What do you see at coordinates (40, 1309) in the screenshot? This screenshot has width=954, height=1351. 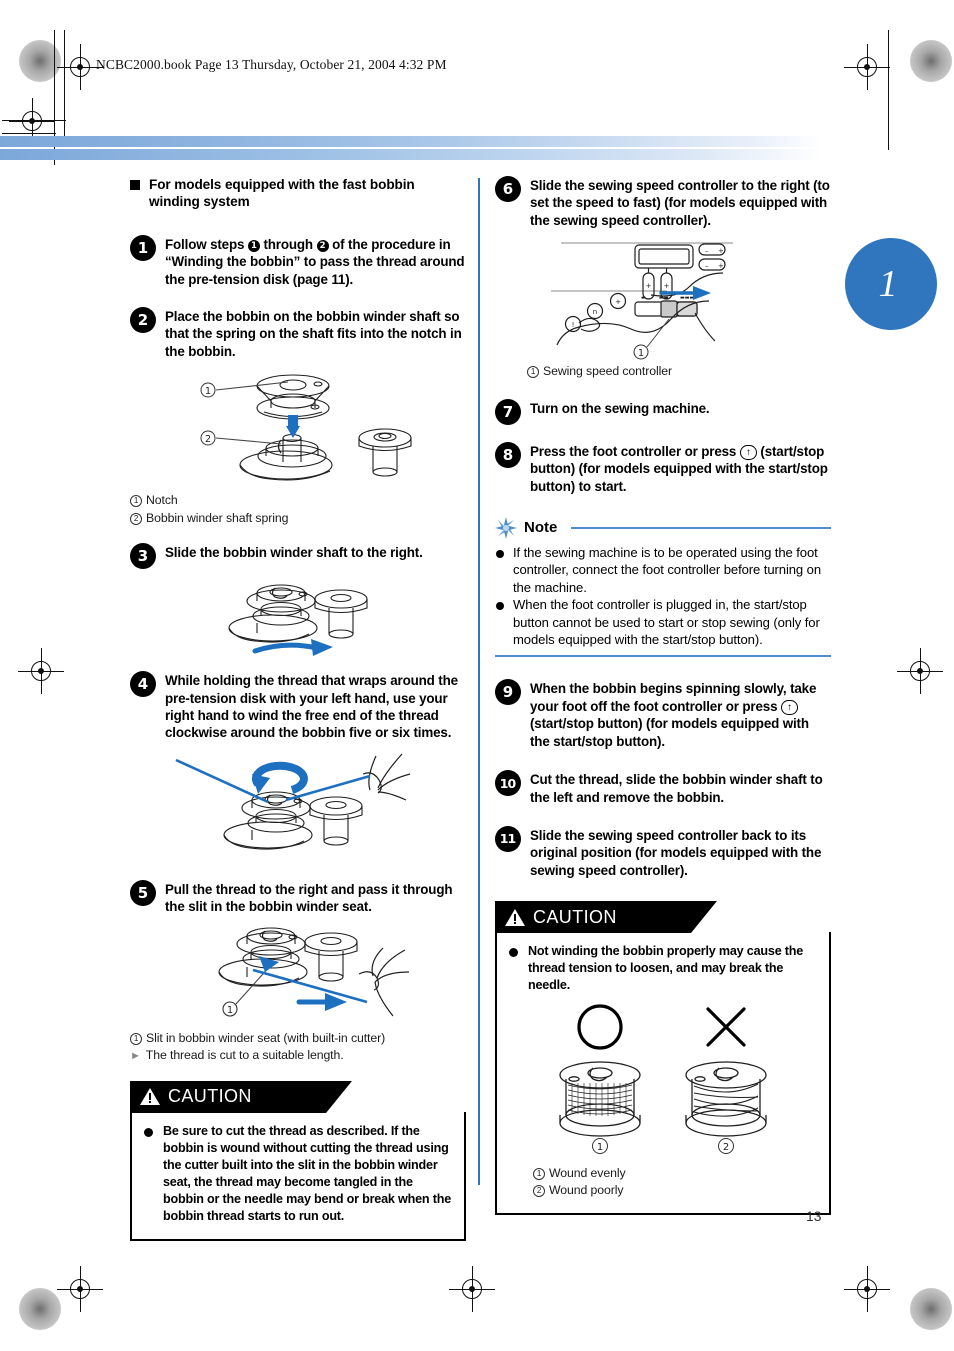 I see `color-calibration-swatch-bottom-left` at bounding box center [40, 1309].